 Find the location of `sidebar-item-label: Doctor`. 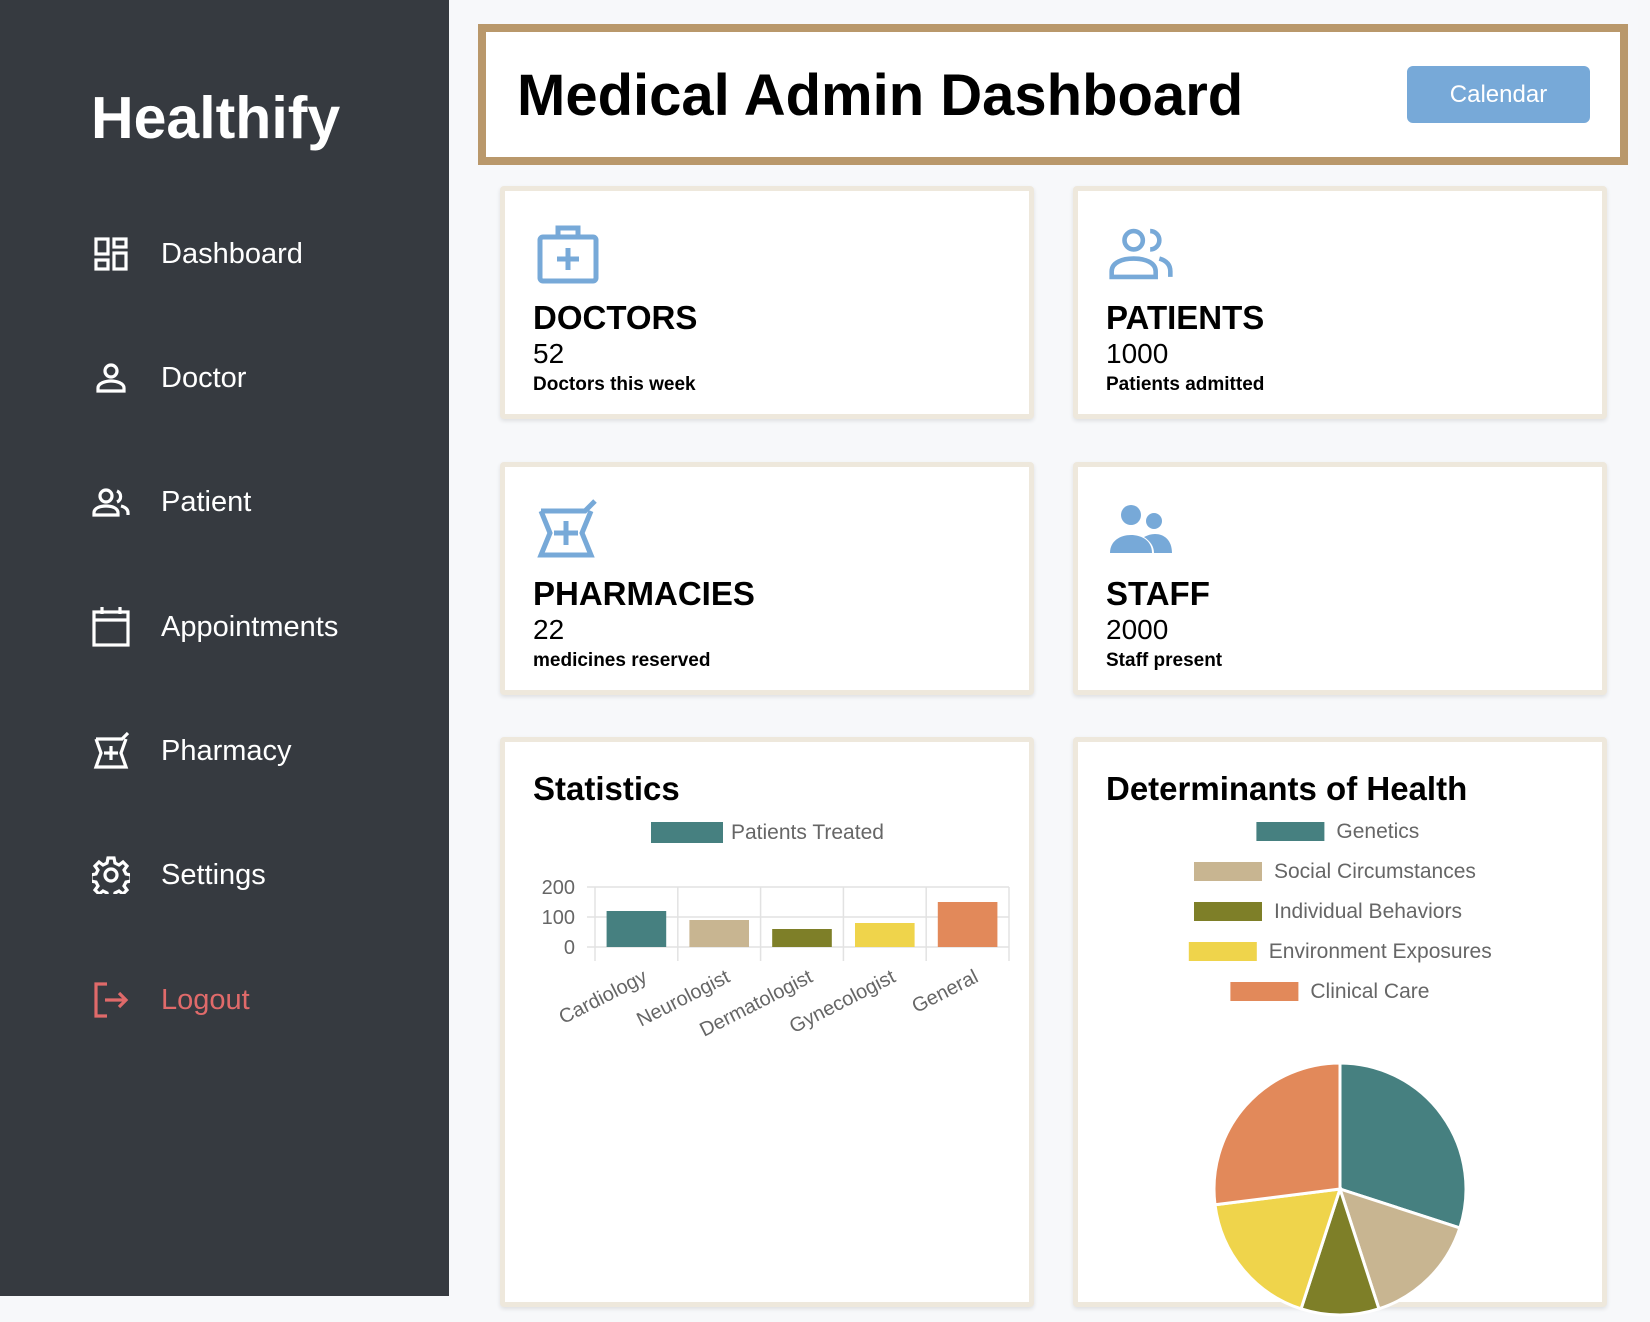

sidebar-item-label: Doctor is located at coordinates (204, 377).